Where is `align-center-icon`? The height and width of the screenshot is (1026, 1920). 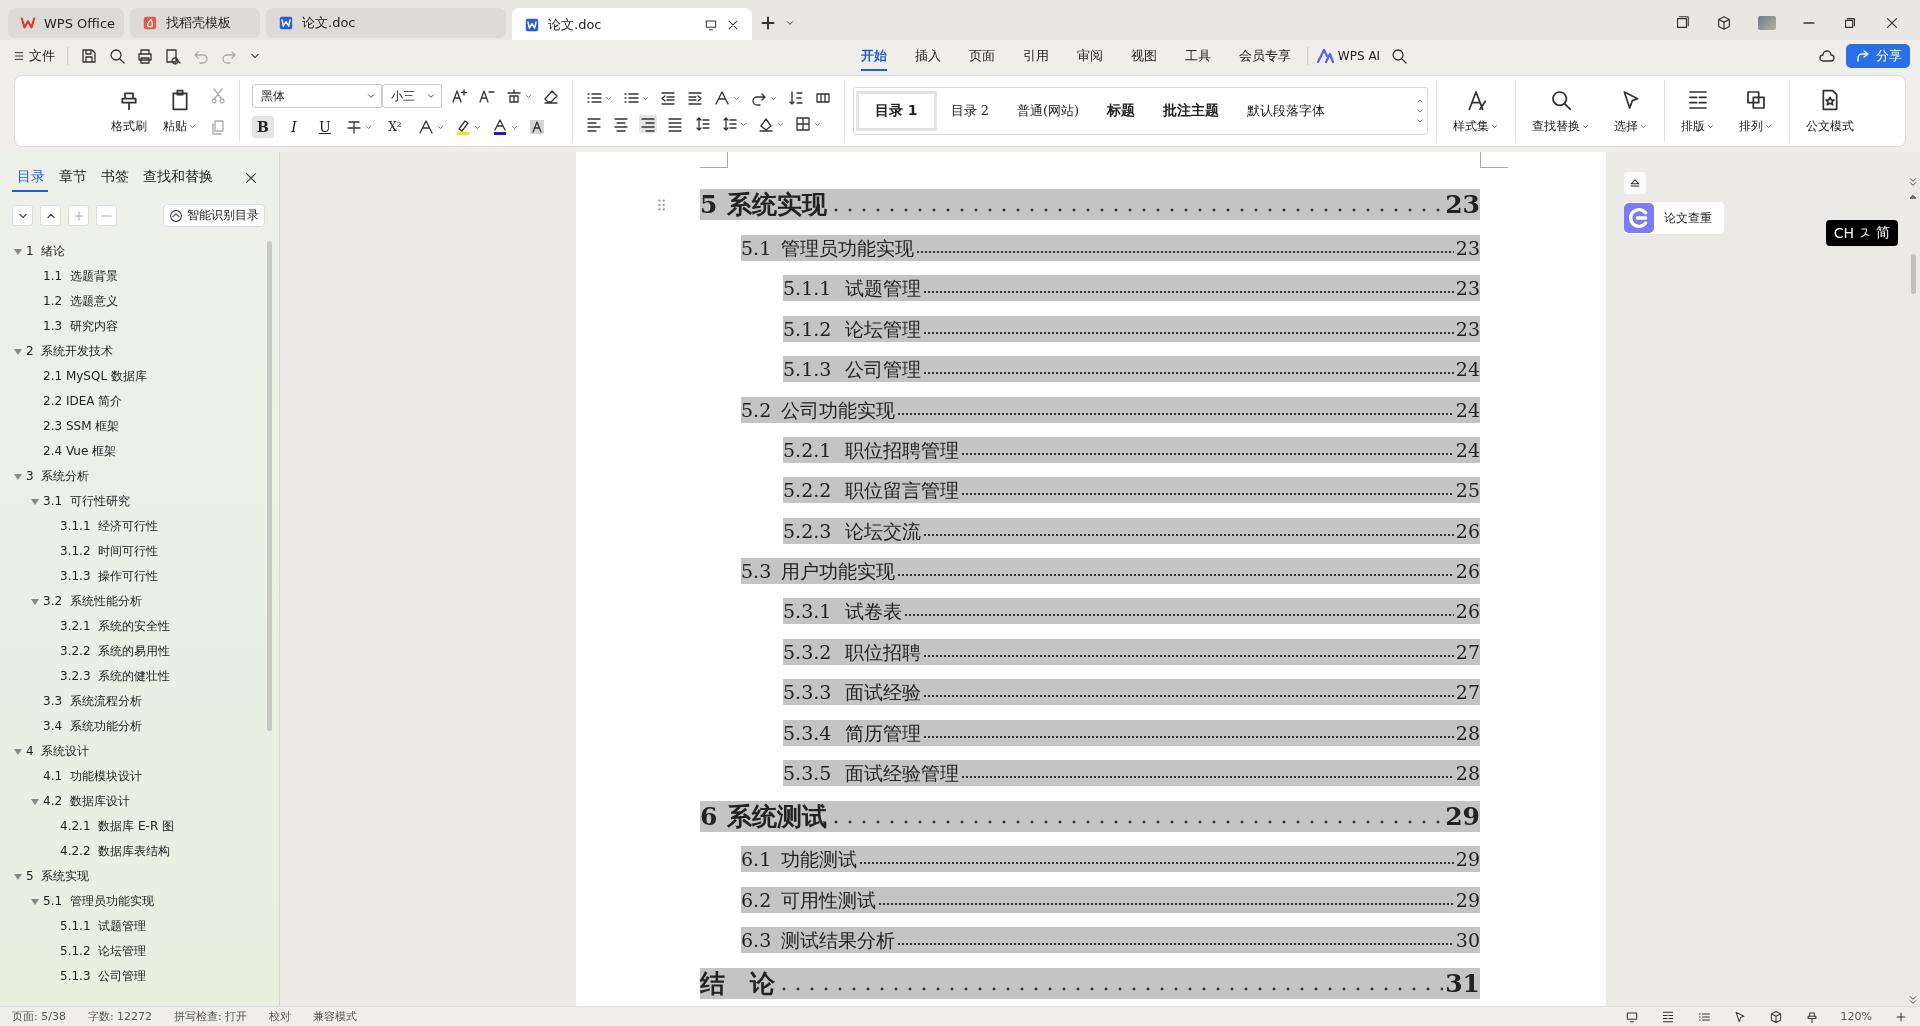 align-center-icon is located at coordinates (621, 124).